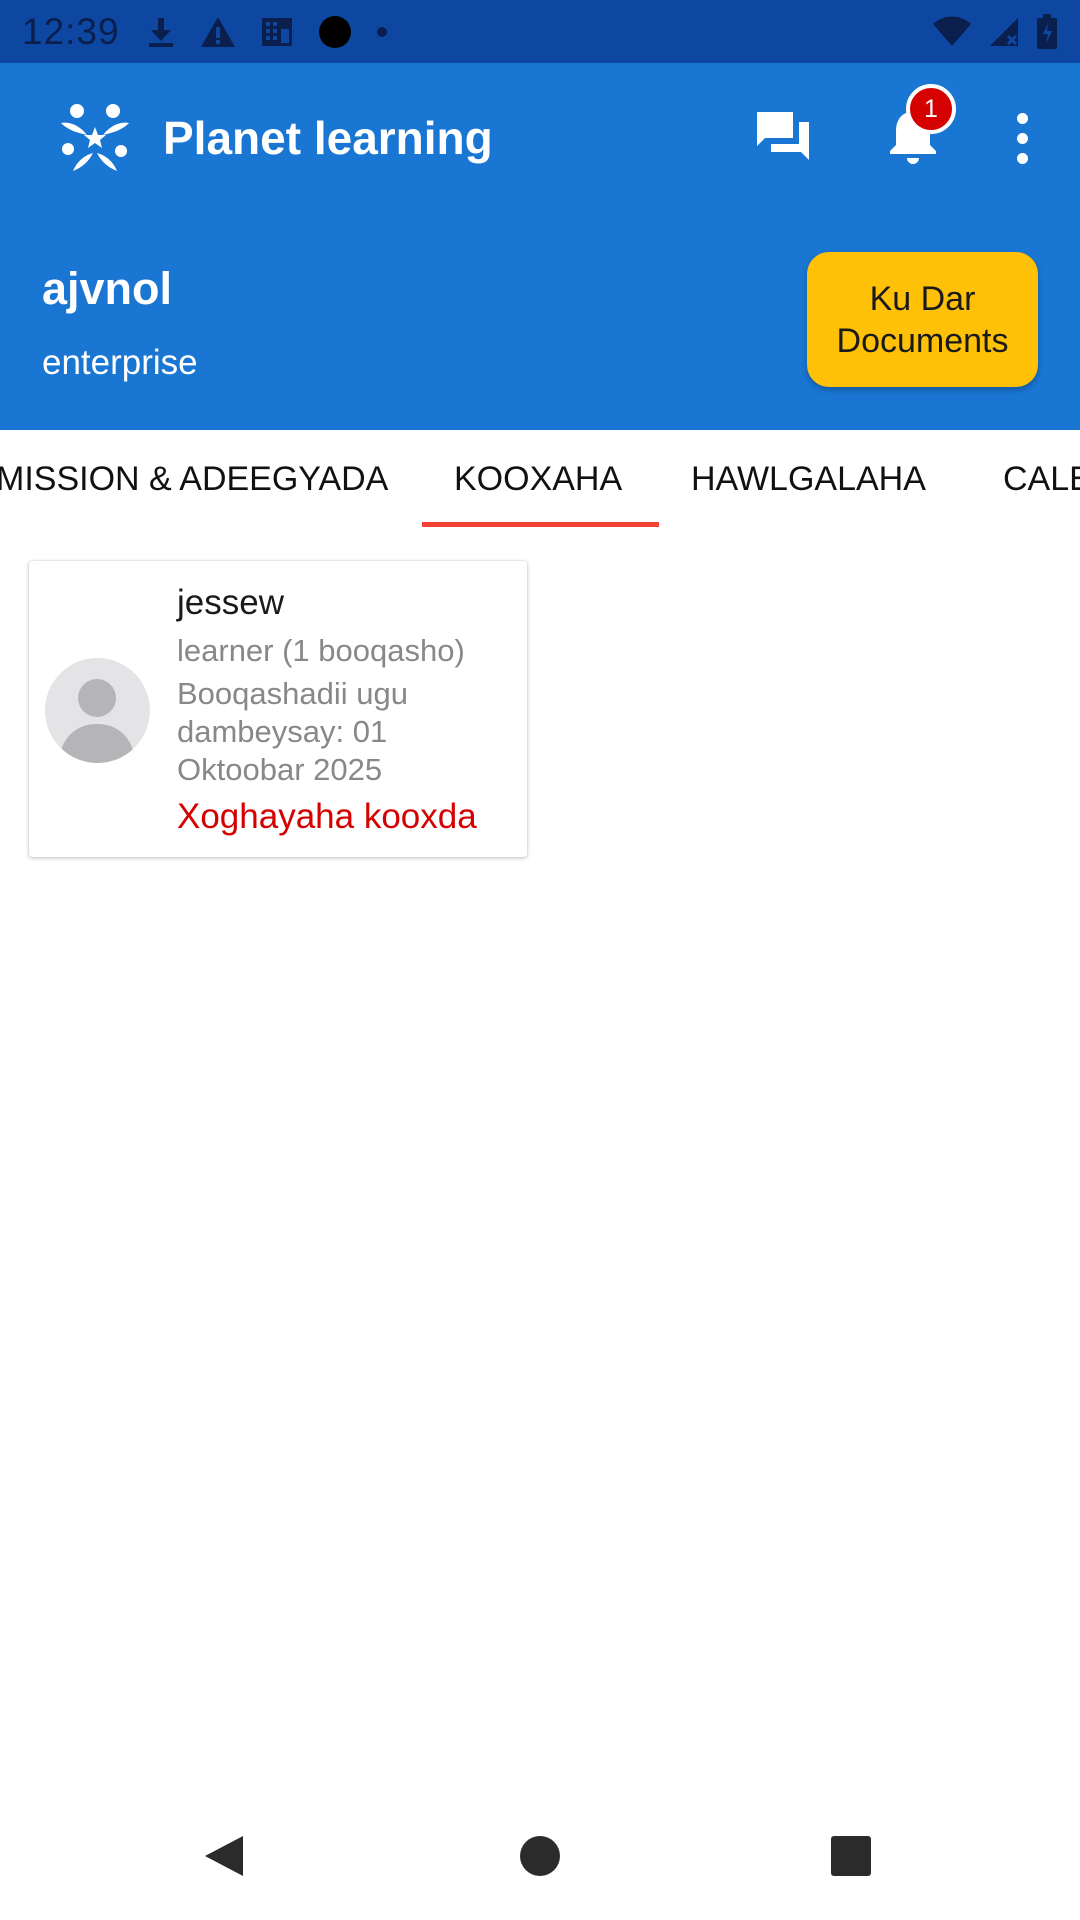 The image size is (1080, 1920). I want to click on back-icon, so click(224, 1858).